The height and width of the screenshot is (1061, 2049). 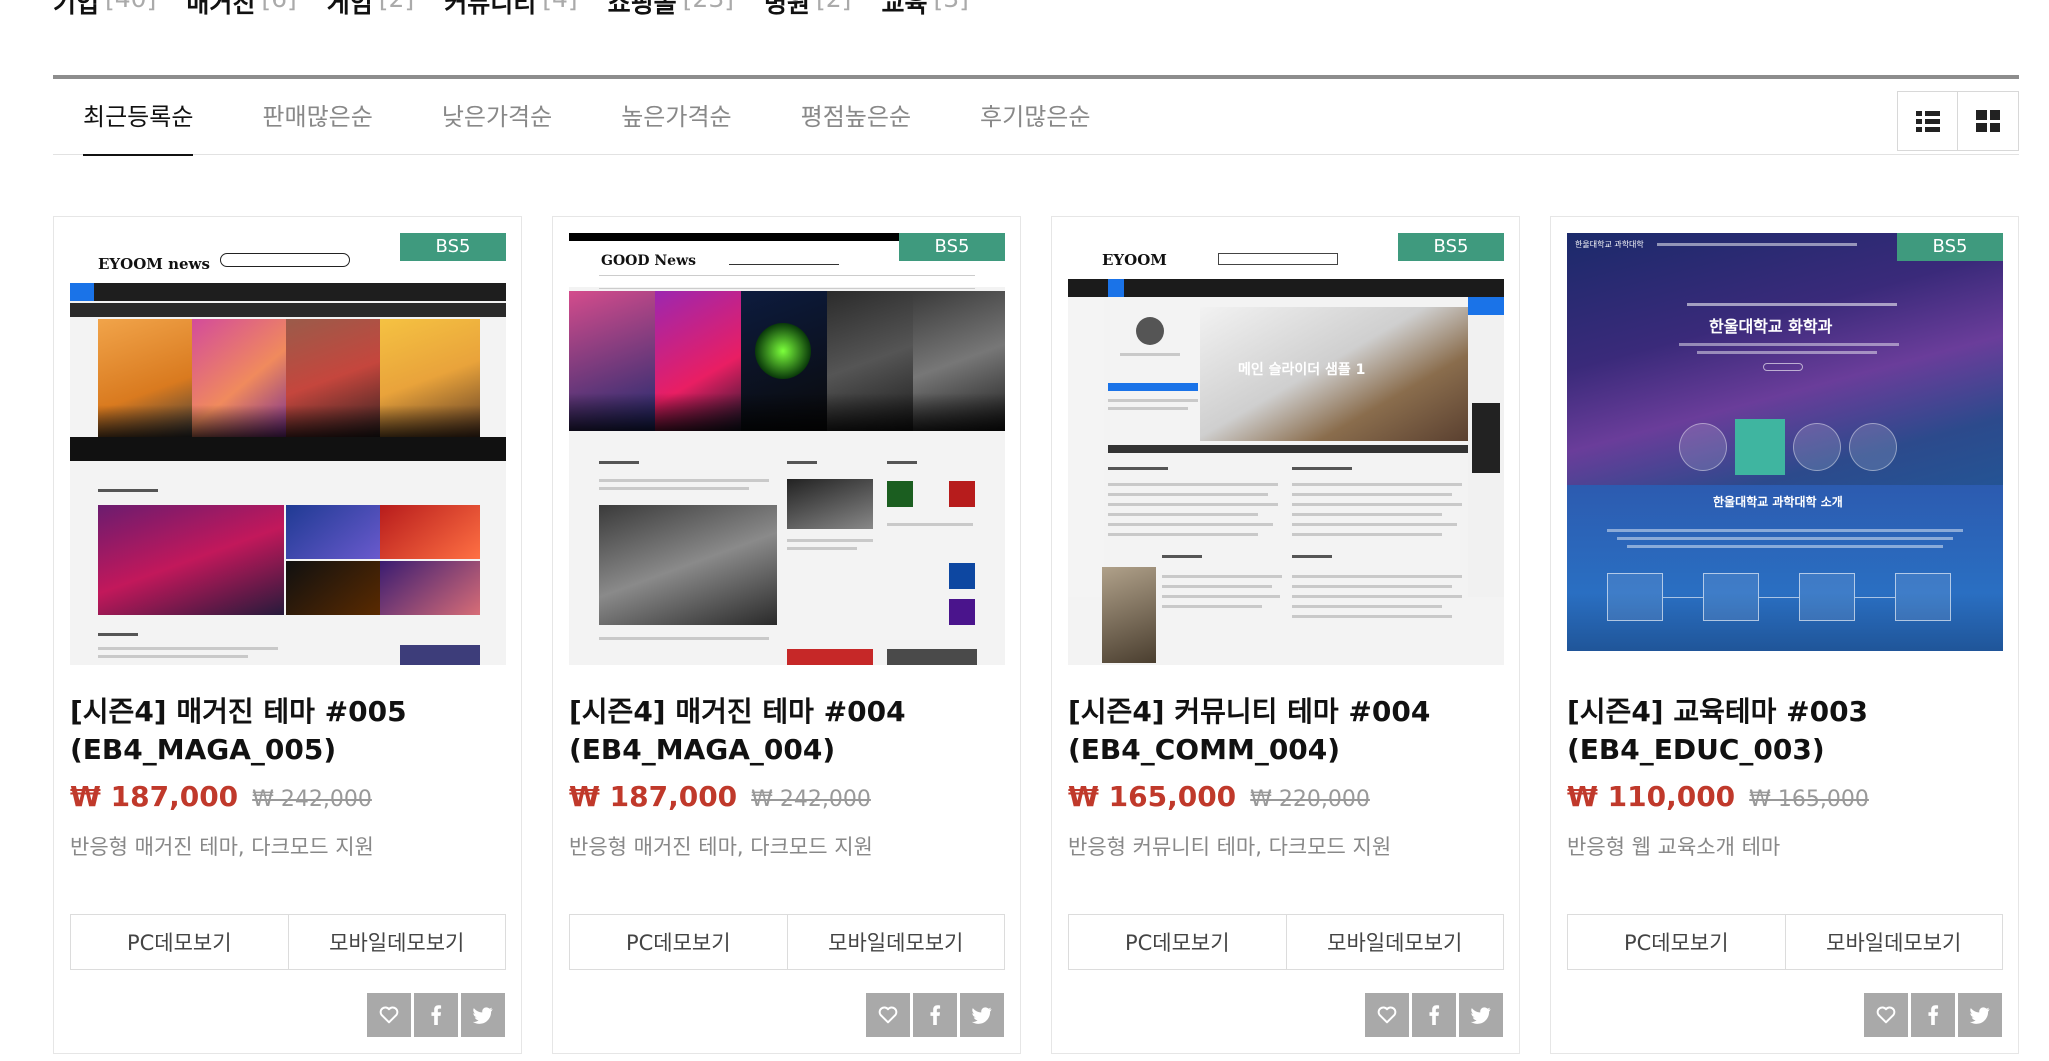 I want to click on category-count: [23], so click(x=708, y=7).